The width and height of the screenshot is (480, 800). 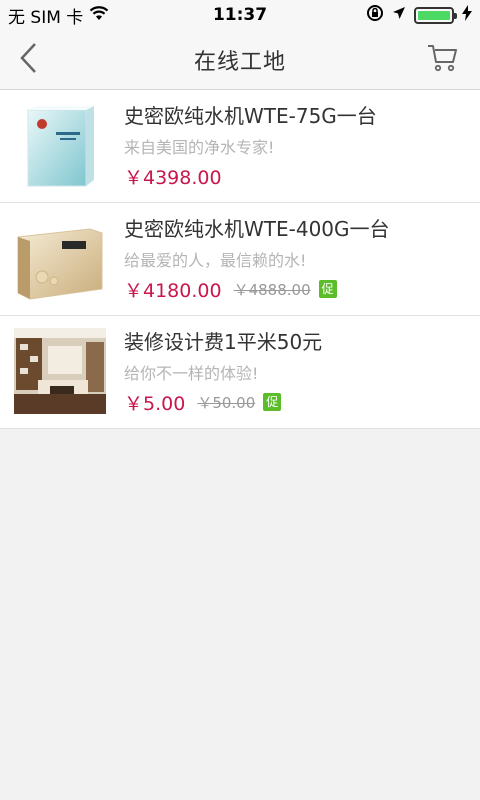 What do you see at coordinates (257, 229) in the screenshot?
I see `product-name: 史密欧纯水机WTE-400G一台` at bounding box center [257, 229].